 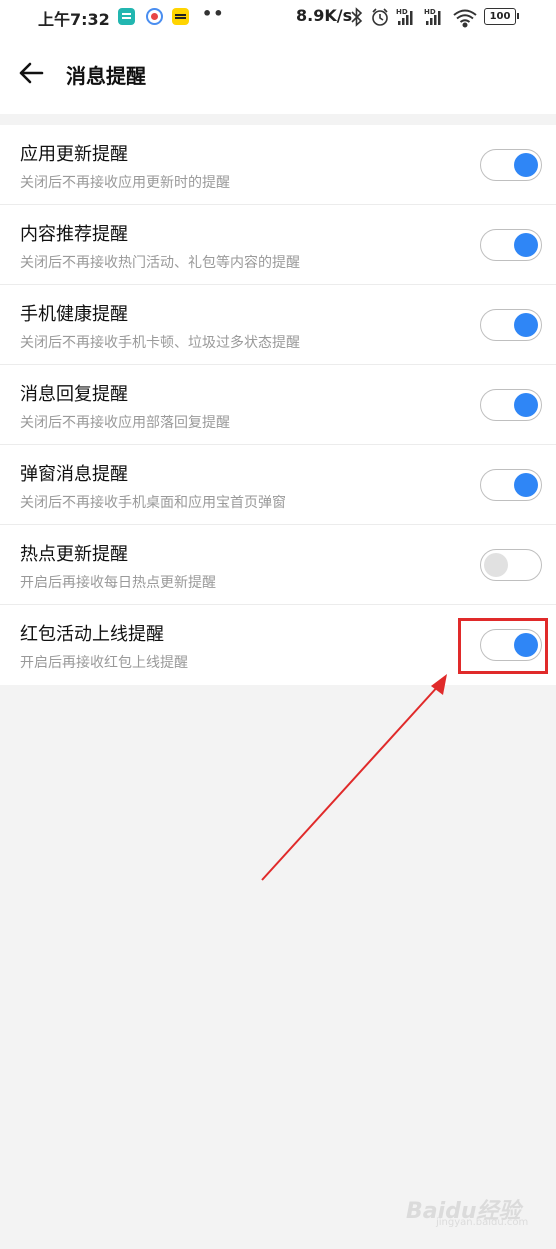 I want to click on setting-hot-topic-update: 热点更新提醒 开启后再接收每日热点更新提醒, so click(x=278, y=565).